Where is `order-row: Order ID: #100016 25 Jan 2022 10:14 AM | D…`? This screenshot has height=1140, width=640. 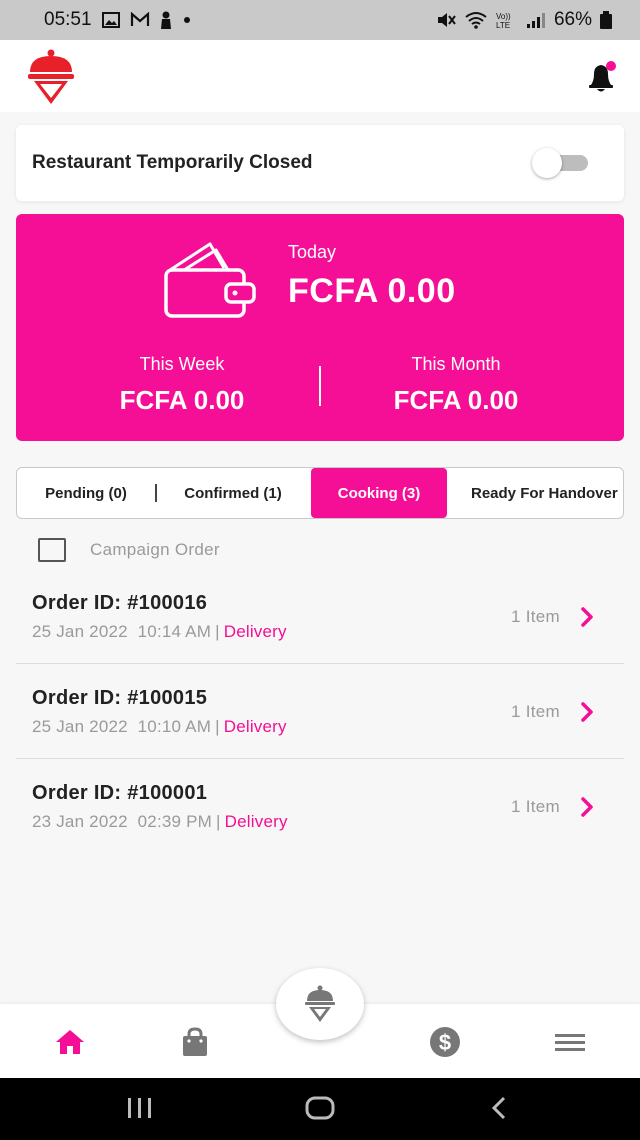
order-row: Order ID: #100016 25 Jan 2022 10:14 AM | D… is located at coordinates (320, 617).